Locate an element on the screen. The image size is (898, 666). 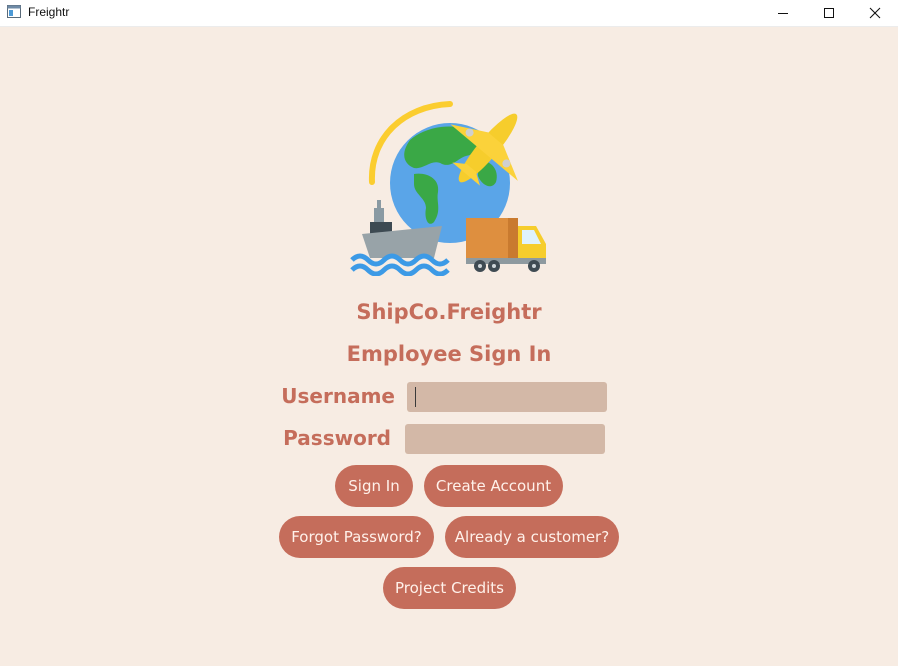
maximize-button is located at coordinates (829, 13).